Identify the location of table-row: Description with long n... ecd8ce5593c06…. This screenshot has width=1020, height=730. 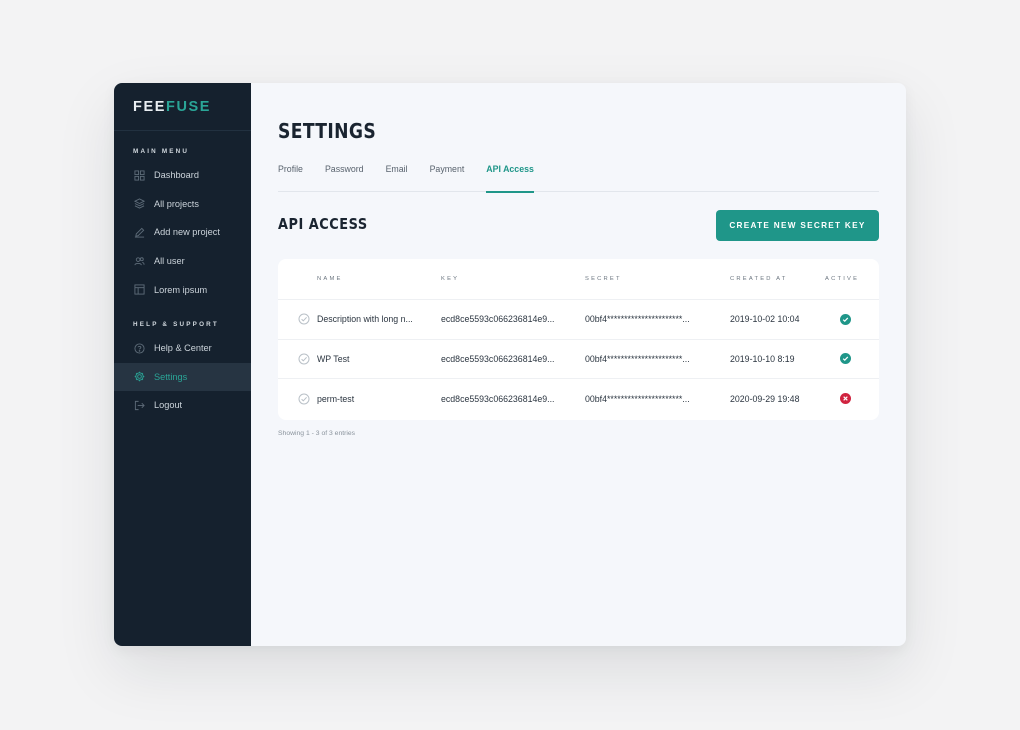
(578, 320).